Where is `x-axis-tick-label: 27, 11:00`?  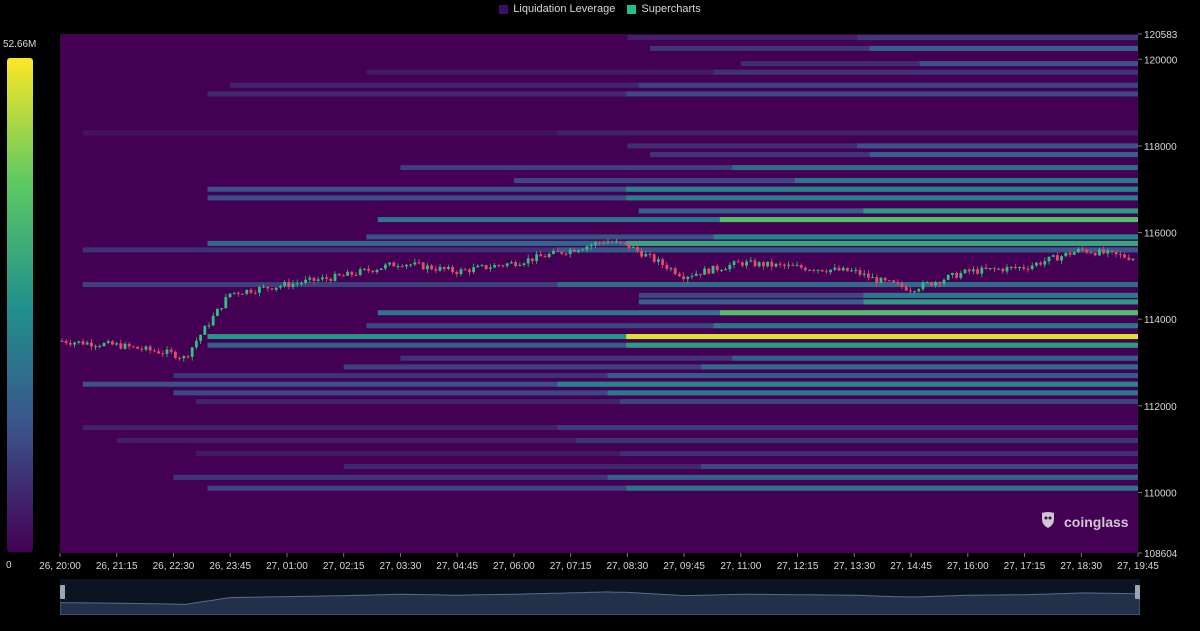
x-axis-tick-label: 27, 11:00 is located at coordinates (740, 566).